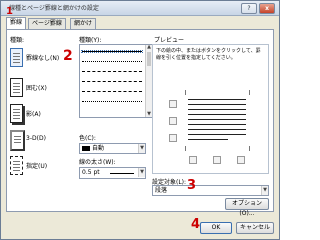 The image size is (320, 240). Describe the element at coordinates (9, 11) in the screenshot. I see `annotation-1: 1` at that location.